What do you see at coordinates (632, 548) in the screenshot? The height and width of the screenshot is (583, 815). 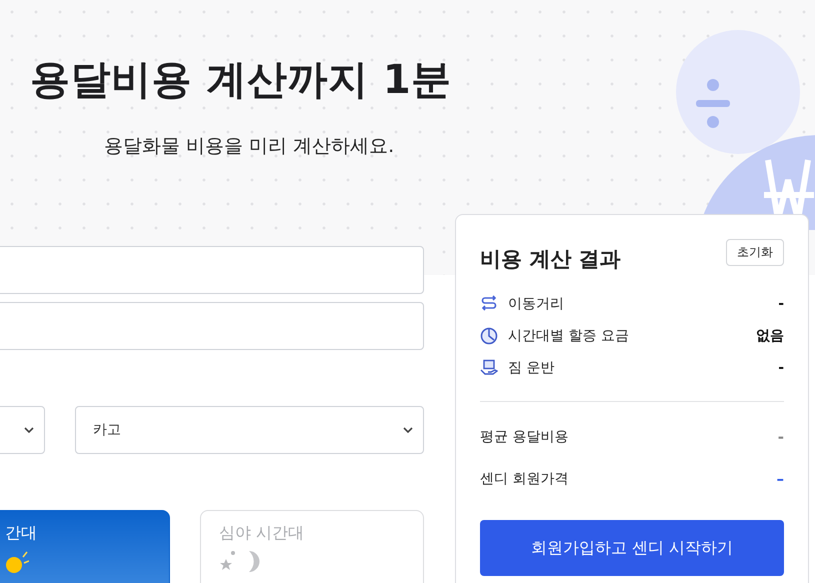 I see `signup-button: 회원가입하고 센디 시작하기` at bounding box center [632, 548].